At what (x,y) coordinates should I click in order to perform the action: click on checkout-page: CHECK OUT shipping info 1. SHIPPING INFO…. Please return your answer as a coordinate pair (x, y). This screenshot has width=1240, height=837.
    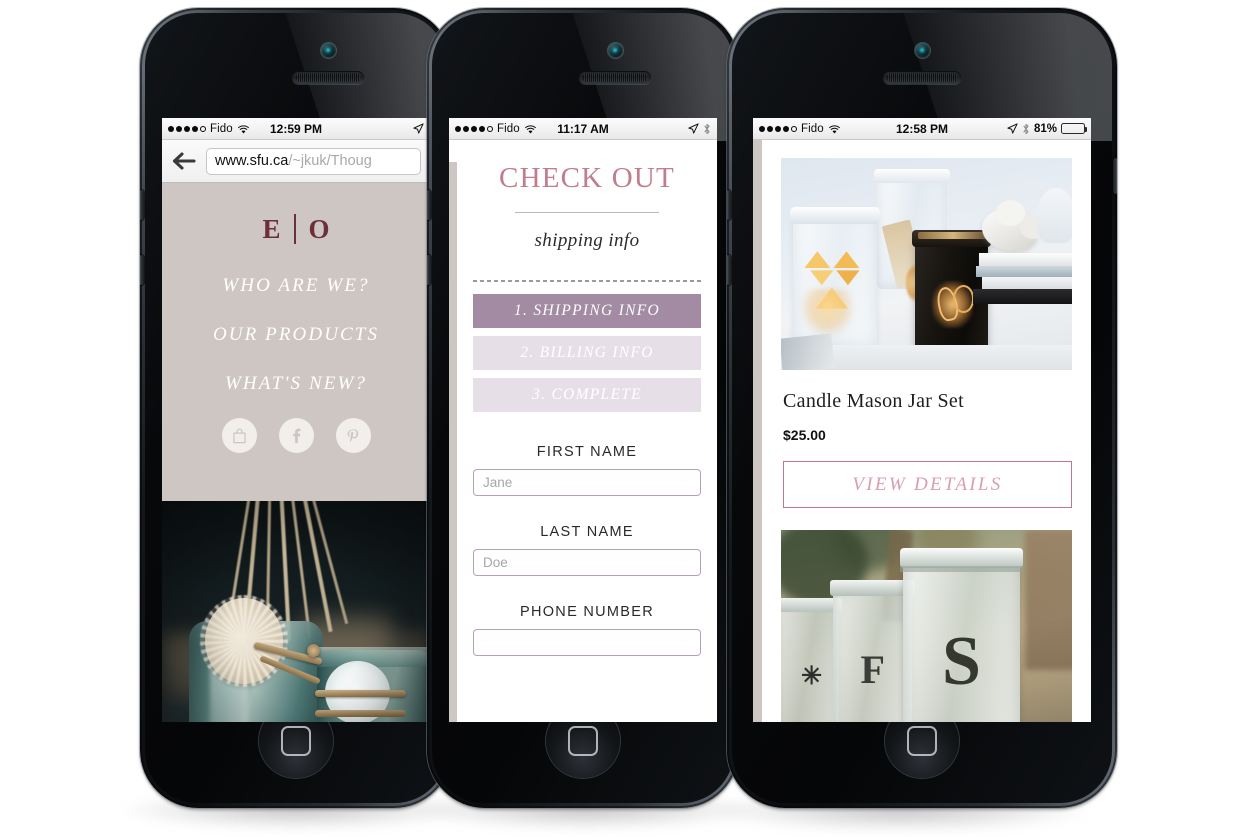
    Looking at the image, I should click on (583, 442).